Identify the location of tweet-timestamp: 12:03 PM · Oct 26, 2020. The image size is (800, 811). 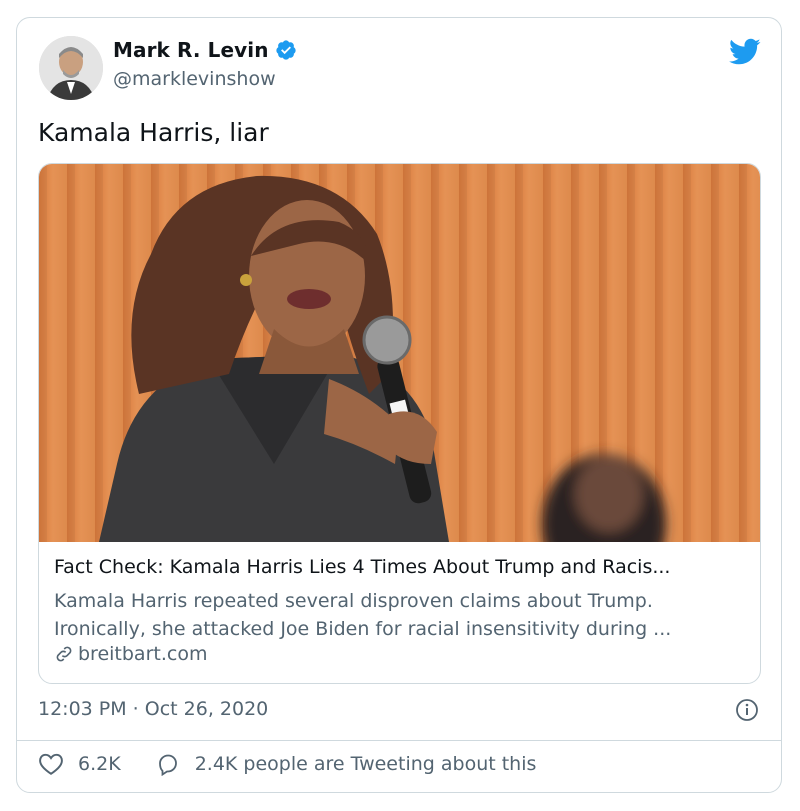
(153, 709).